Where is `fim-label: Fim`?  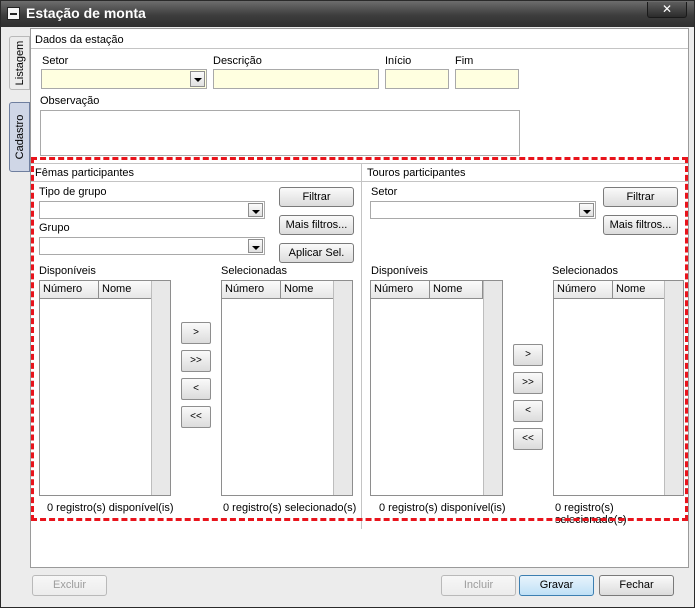 fim-label: Fim is located at coordinates (464, 61).